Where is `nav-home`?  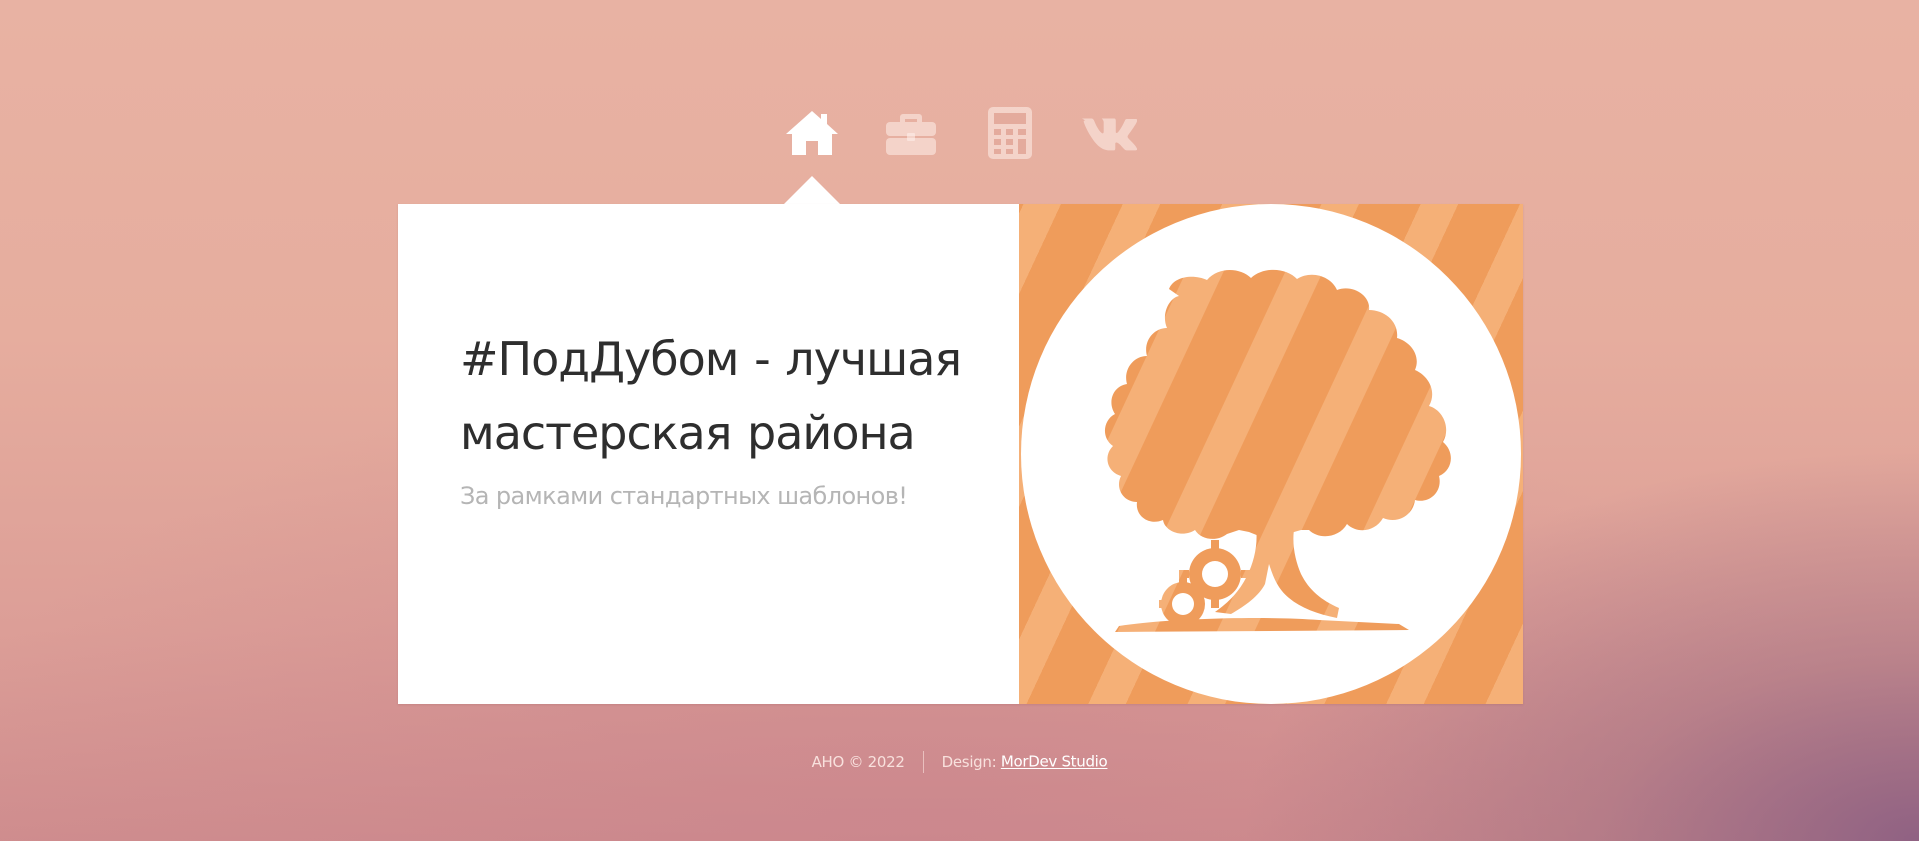
nav-home is located at coordinates (812, 133).